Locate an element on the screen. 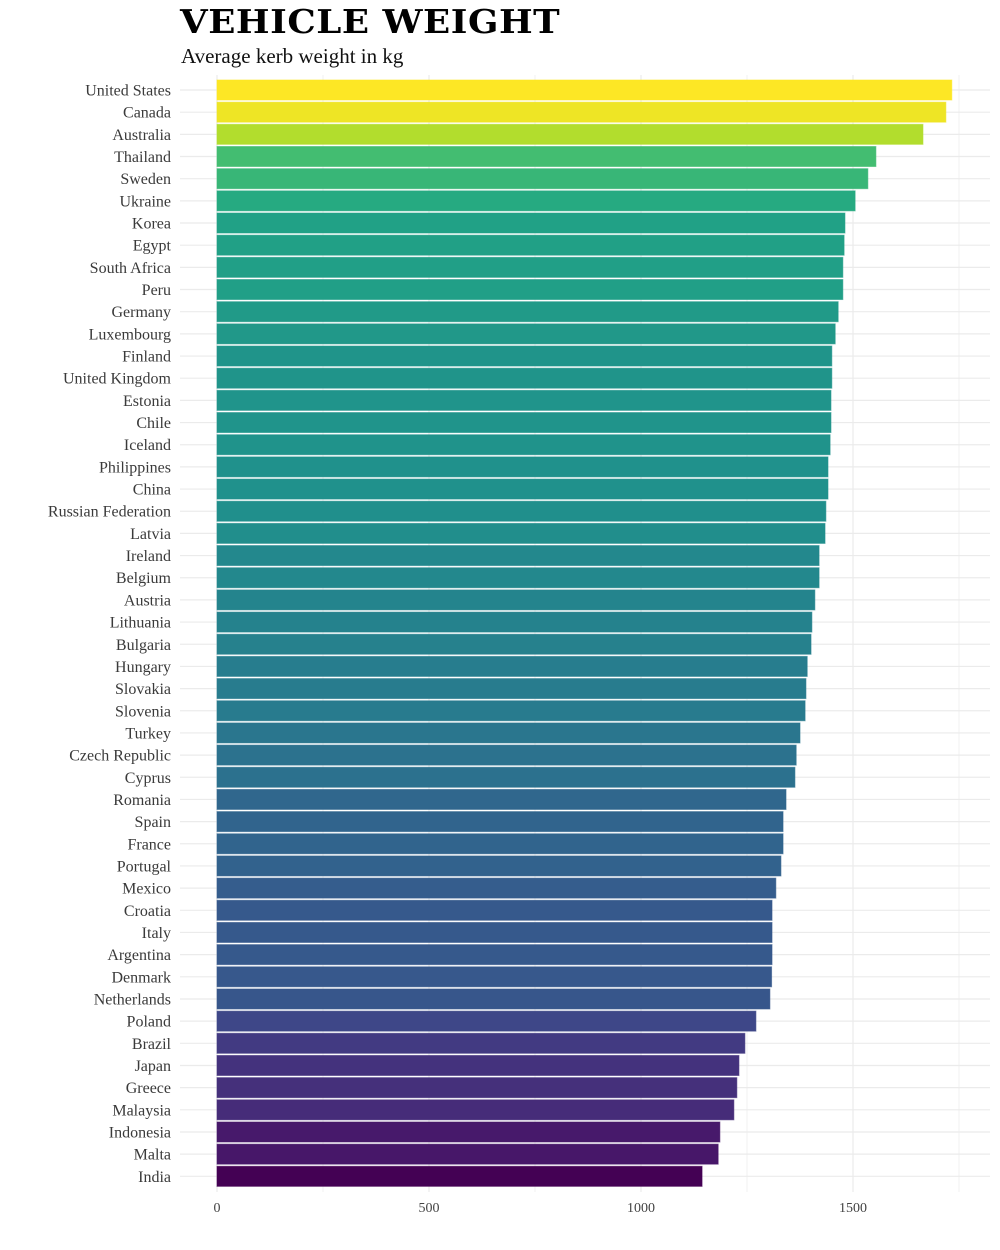  bar-philippines is located at coordinates (522, 467).